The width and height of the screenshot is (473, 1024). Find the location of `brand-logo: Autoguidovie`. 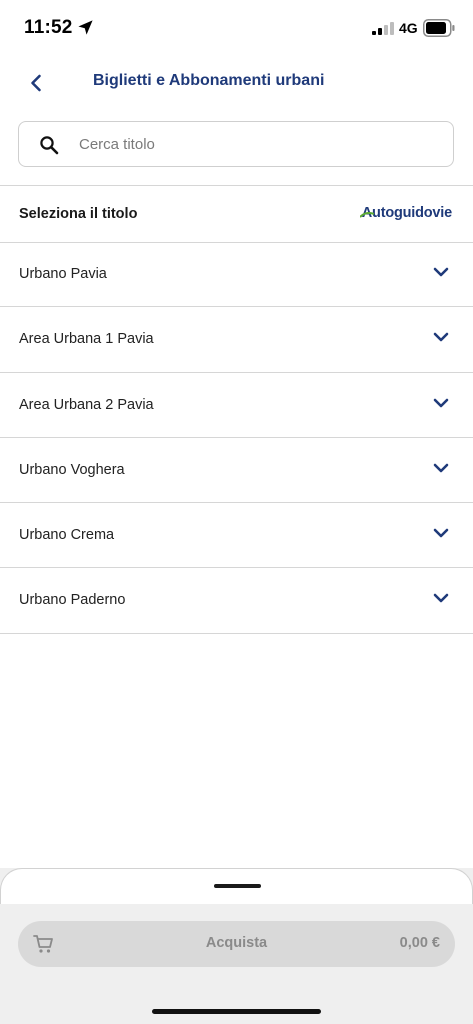

brand-logo: Autoguidovie is located at coordinates (405, 213).